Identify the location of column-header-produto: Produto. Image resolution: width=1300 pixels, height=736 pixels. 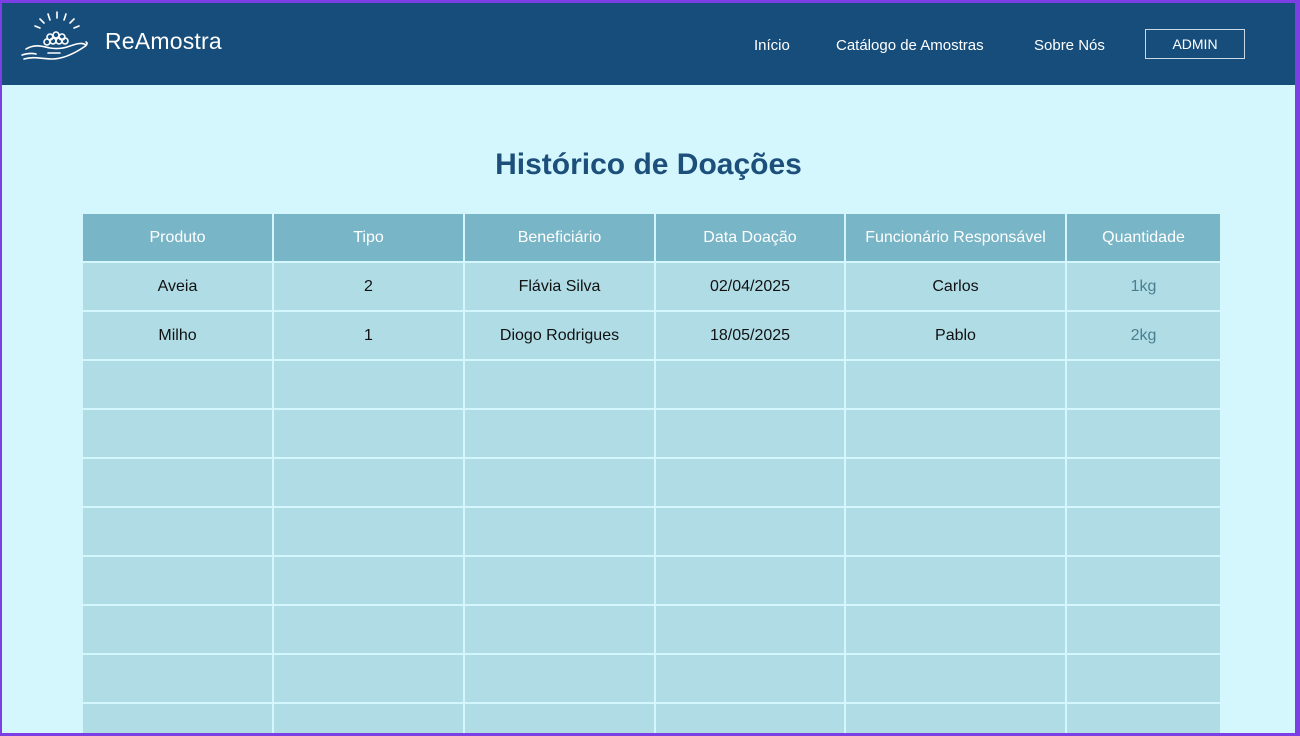
(177, 237).